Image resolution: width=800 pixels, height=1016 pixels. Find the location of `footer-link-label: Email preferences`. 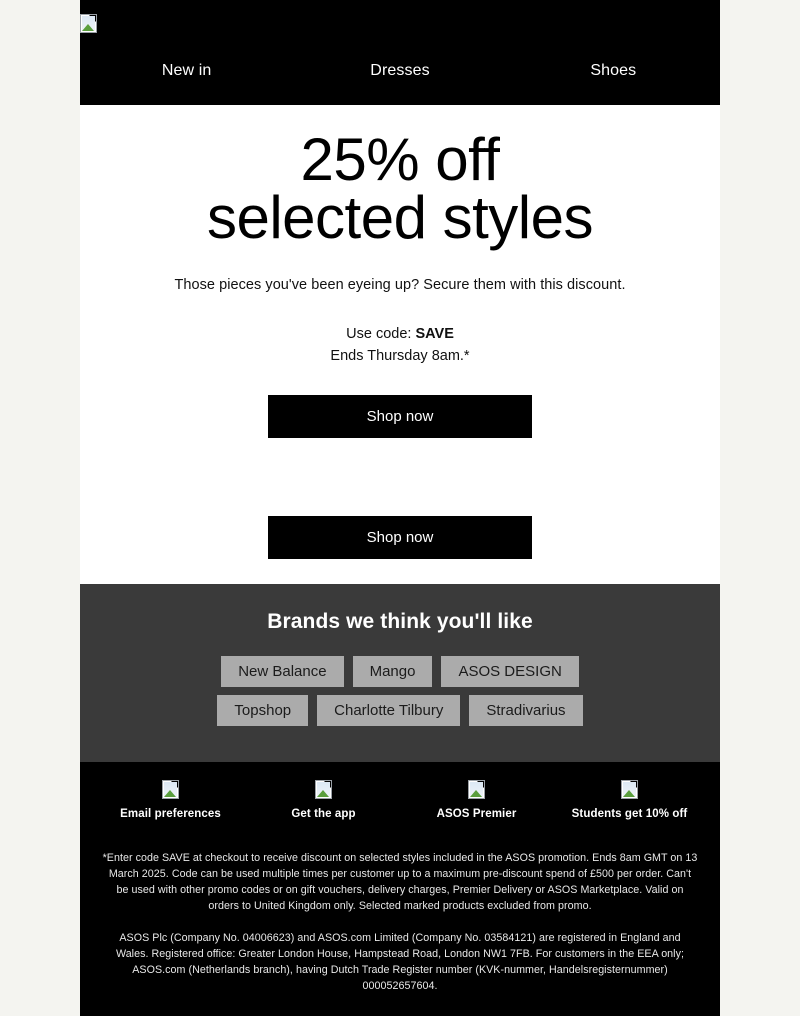

footer-link-label: Email preferences is located at coordinates (170, 814).